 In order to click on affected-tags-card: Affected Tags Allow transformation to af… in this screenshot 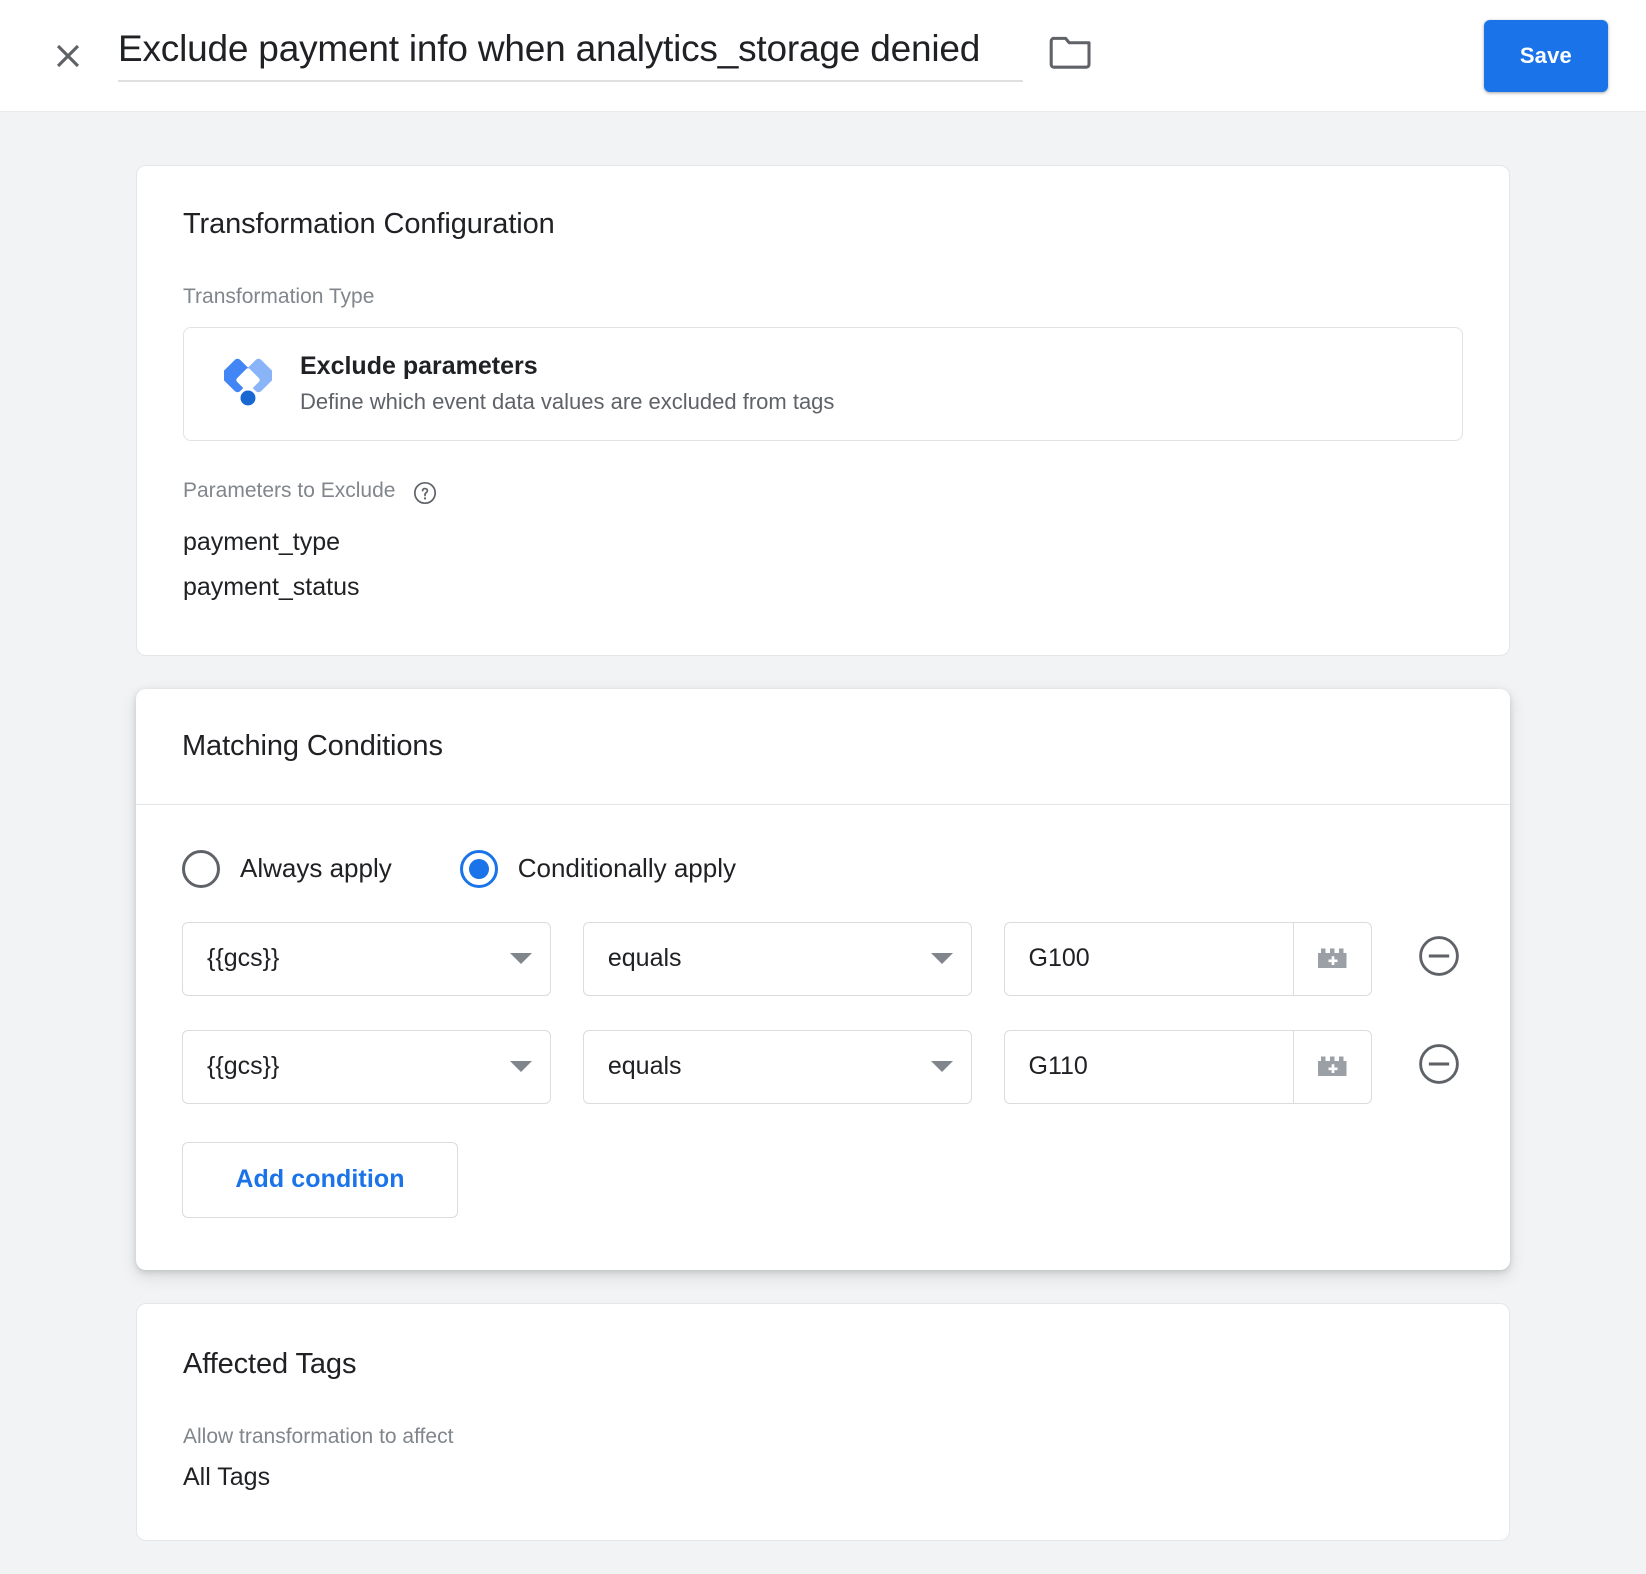, I will do `click(823, 1421)`.